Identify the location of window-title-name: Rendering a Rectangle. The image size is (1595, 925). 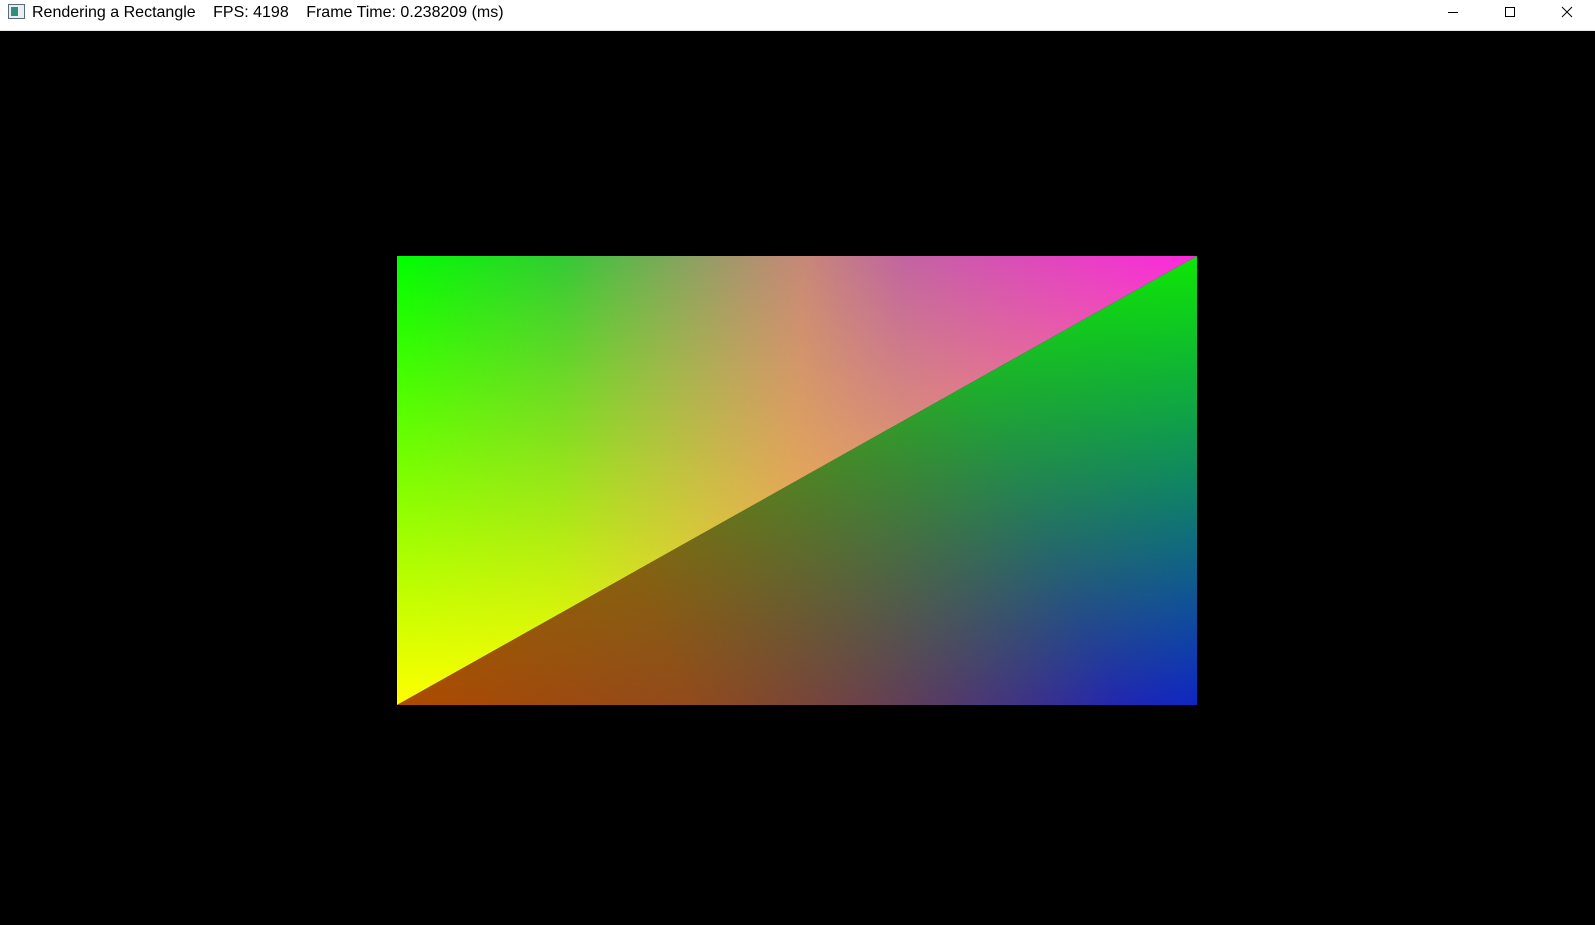
(114, 12).